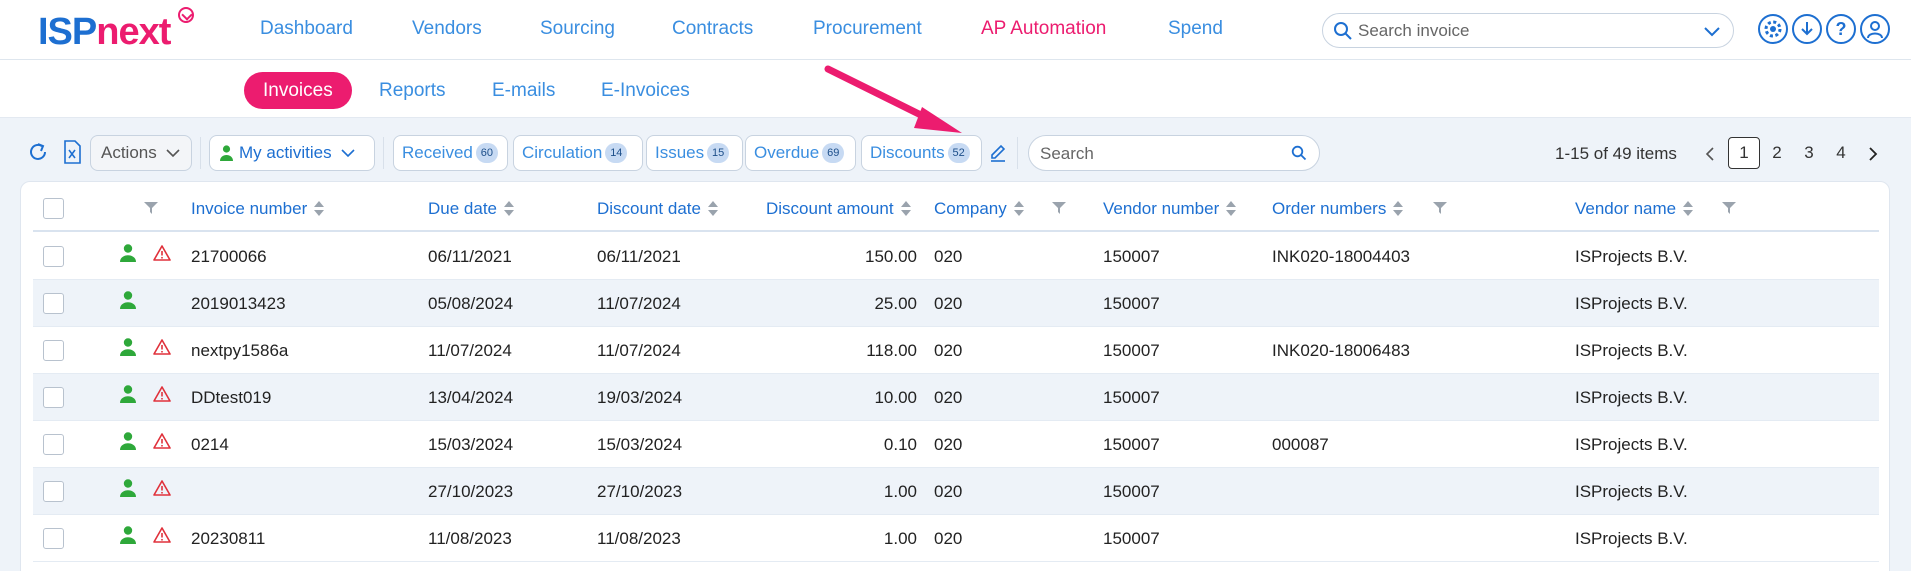 The image size is (1911, 571). I want to click on tab-e-invoices: E-Invoices, so click(645, 90).